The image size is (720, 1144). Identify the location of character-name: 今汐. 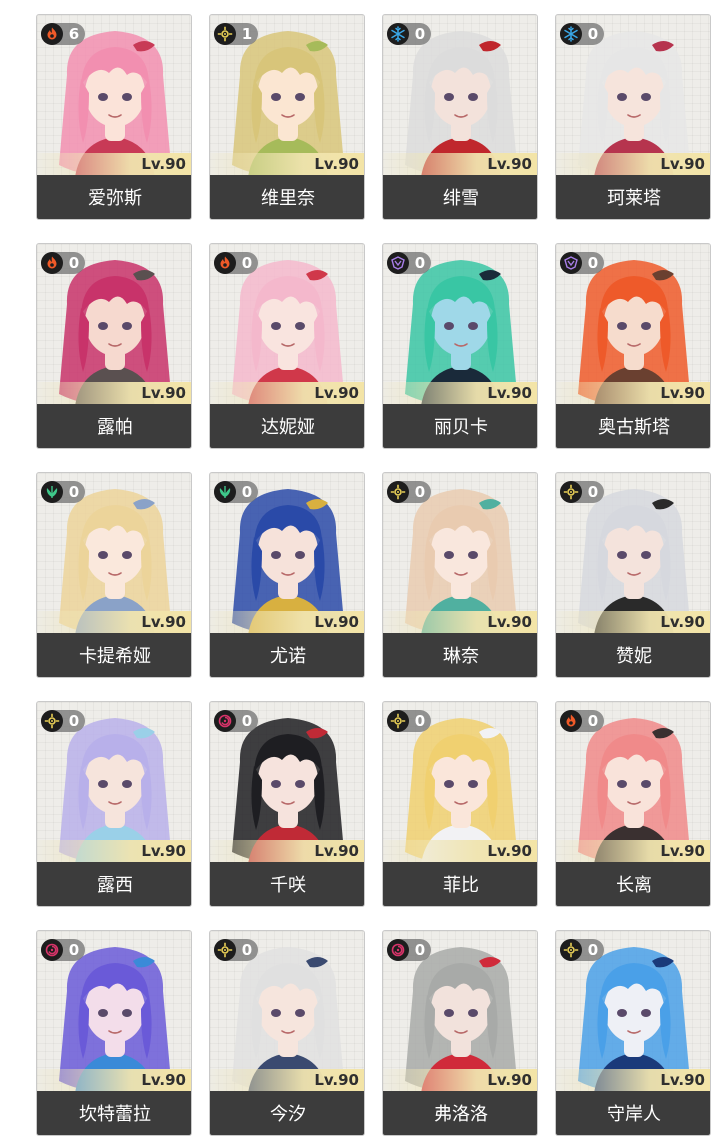
(287, 1113).